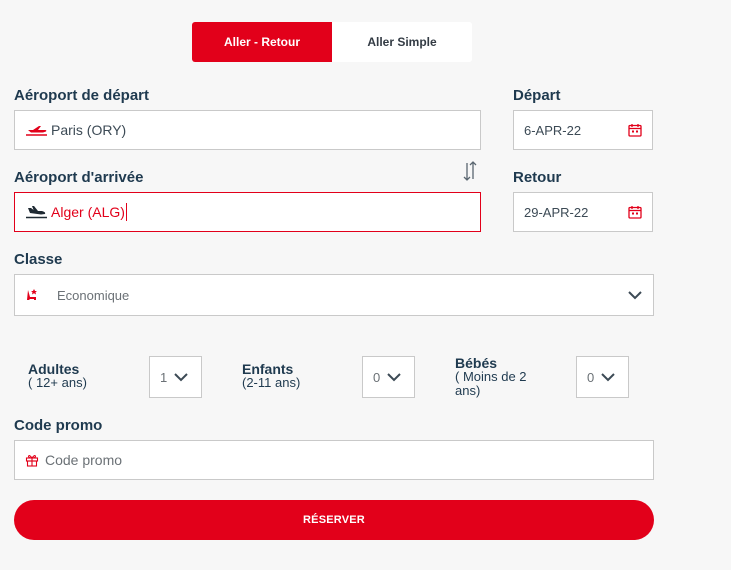  Describe the element at coordinates (54, 369) in the screenshot. I see `adults-label: Adultes` at that location.